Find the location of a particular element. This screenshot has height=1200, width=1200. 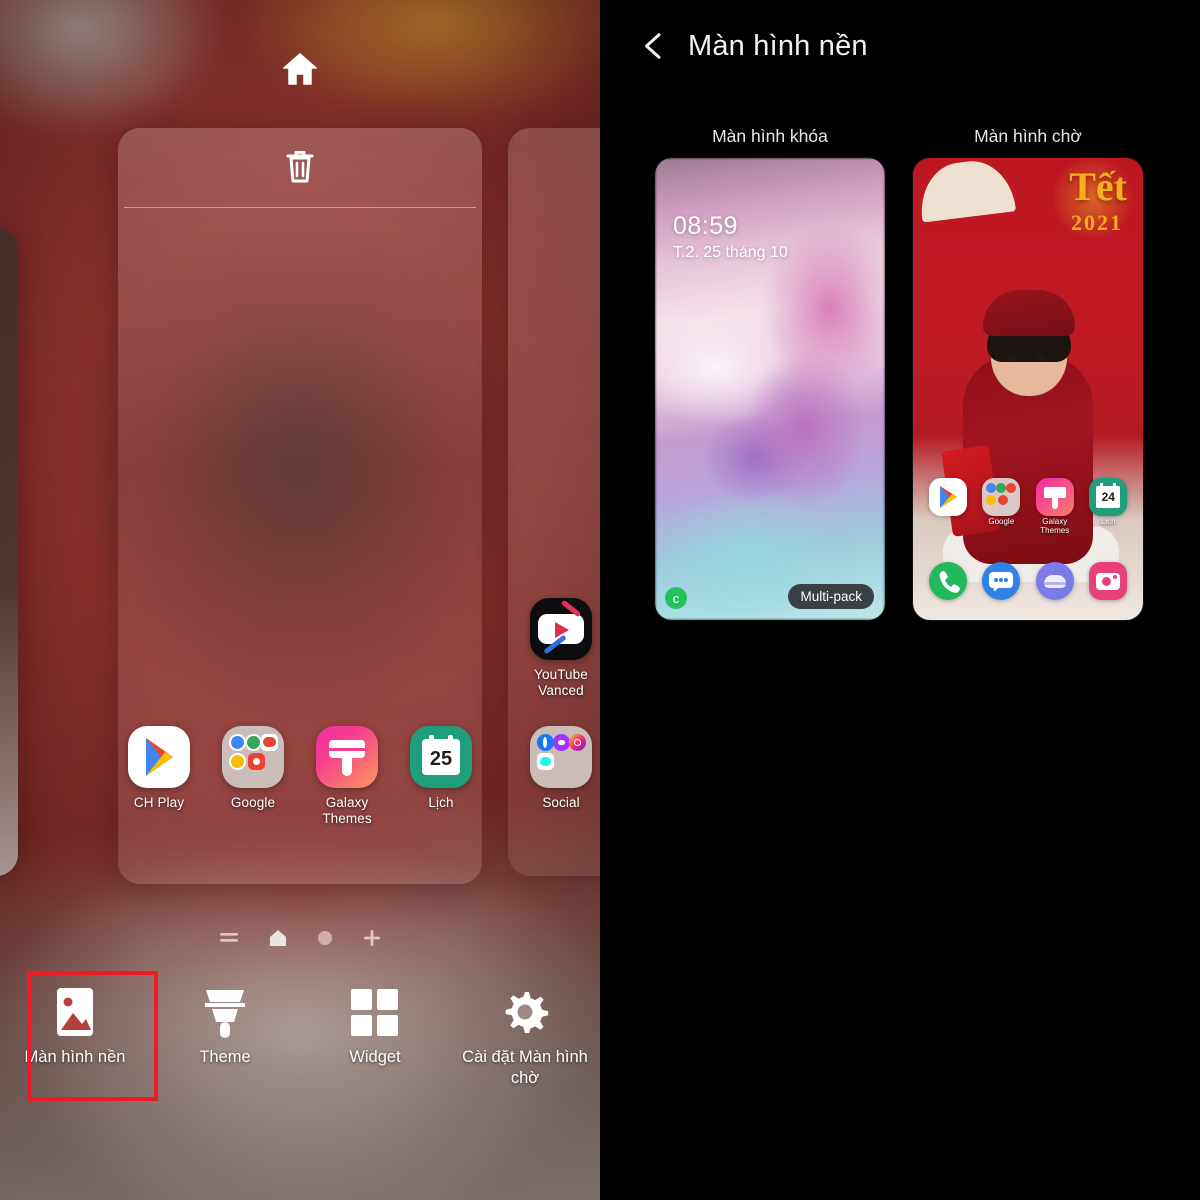

calendar-day: 25 is located at coordinates (441, 759).